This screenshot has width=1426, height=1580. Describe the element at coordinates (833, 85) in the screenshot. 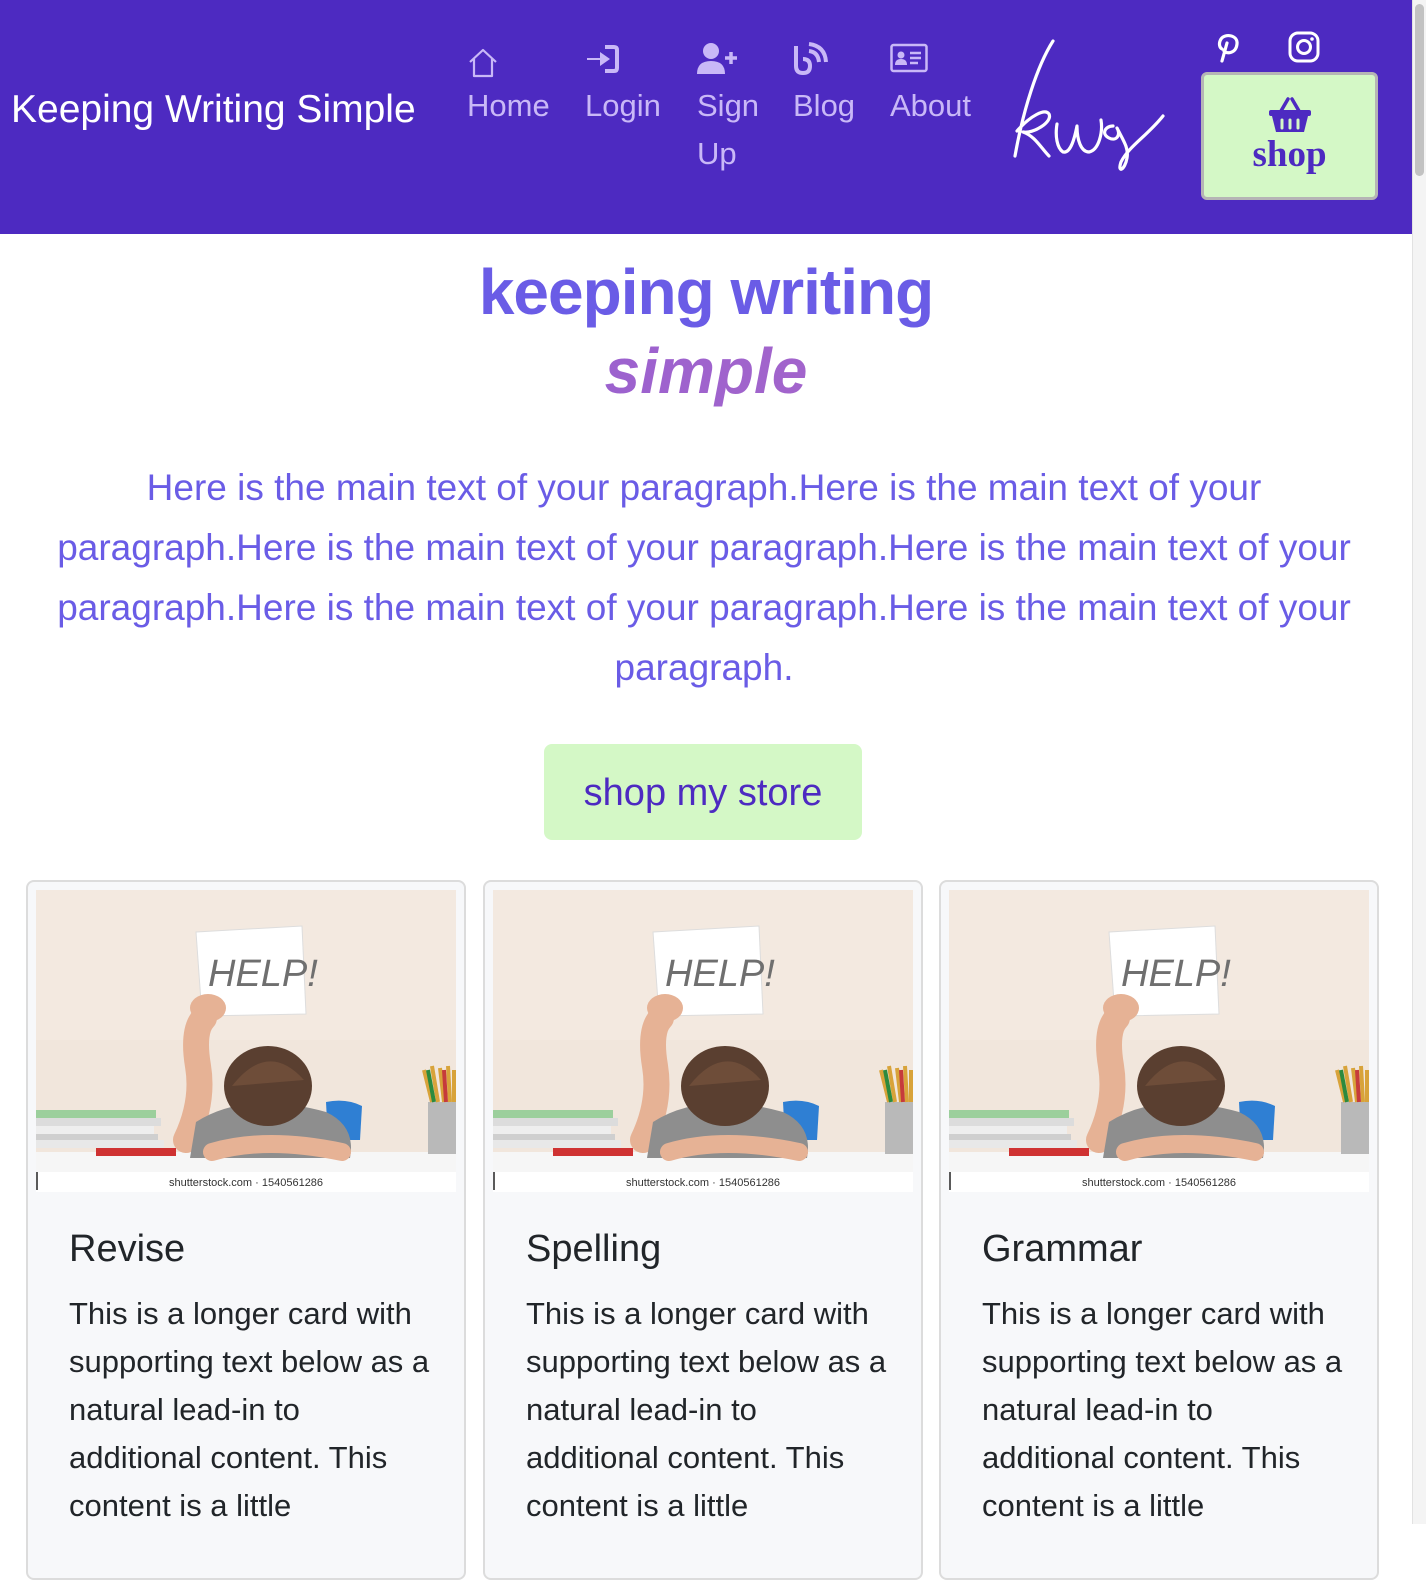

I see `nav-item-blog: Blog` at that location.